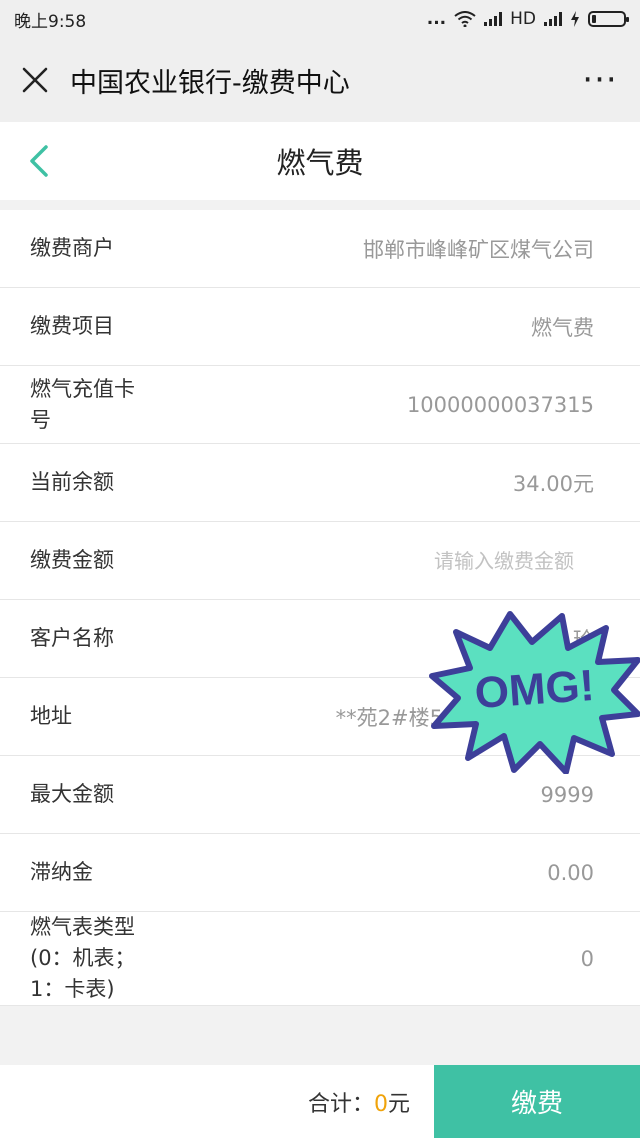 The height and width of the screenshot is (1138, 640). I want to click on back-button, so click(39, 161).